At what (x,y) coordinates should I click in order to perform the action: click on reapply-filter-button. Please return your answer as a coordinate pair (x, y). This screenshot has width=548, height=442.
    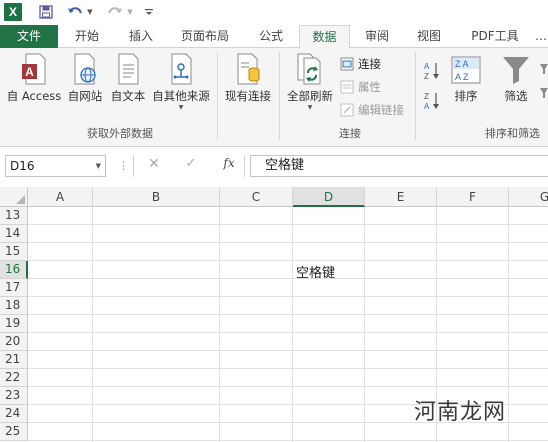
    Looking at the image, I should click on (544, 93).